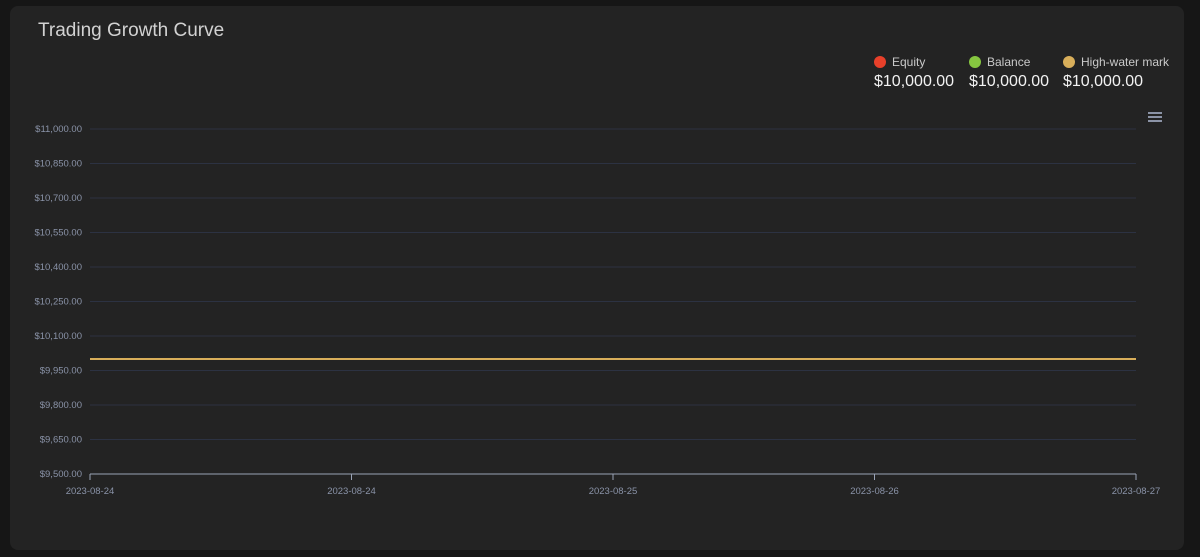 This screenshot has width=1200, height=557. What do you see at coordinates (1136, 491) in the screenshot?
I see `x-tick-label: 2023-08-27` at bounding box center [1136, 491].